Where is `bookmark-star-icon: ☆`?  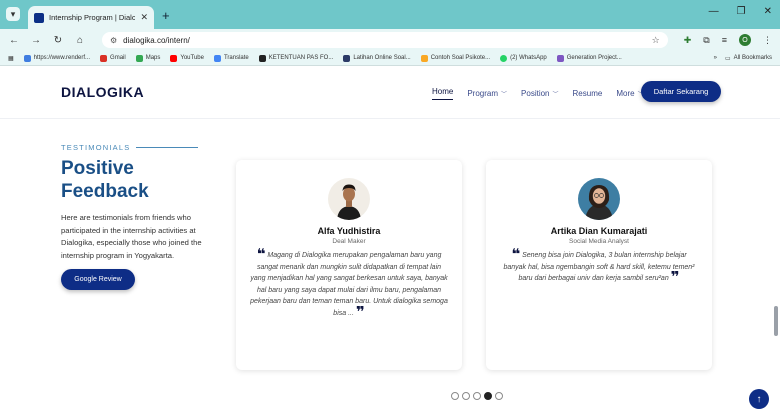
bookmark-star-icon: ☆ is located at coordinates (656, 40).